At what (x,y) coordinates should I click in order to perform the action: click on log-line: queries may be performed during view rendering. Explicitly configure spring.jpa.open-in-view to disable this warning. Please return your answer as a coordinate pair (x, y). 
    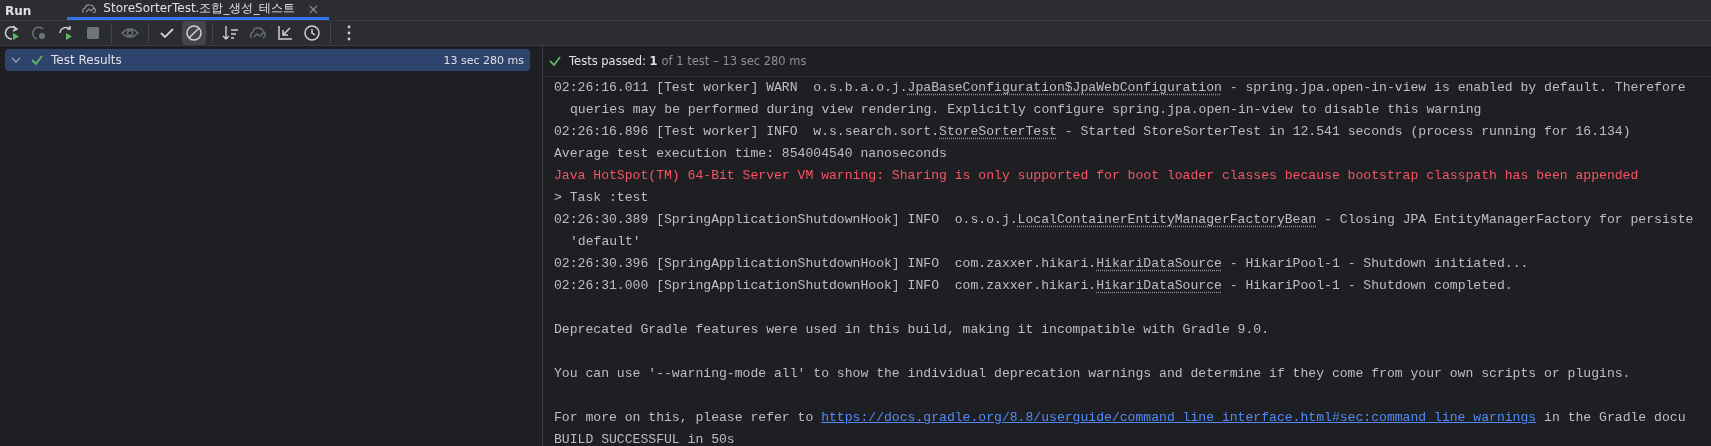
    Looking at the image, I should click on (1026, 110).